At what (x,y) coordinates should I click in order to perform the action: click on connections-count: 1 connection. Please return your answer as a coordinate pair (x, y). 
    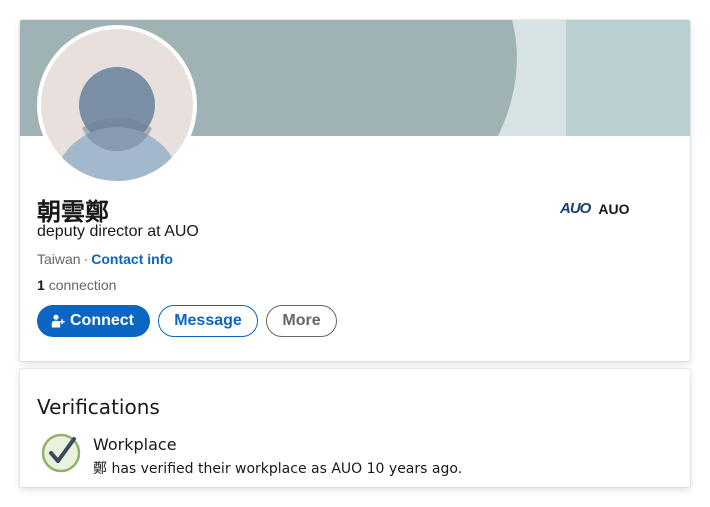
    Looking at the image, I should click on (76, 285).